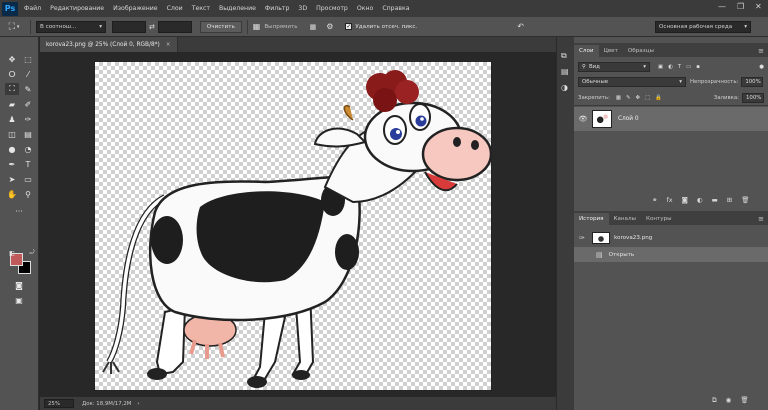 This screenshot has width=768, height=410. I want to click on pen-tool: ✒, so click(12, 164).